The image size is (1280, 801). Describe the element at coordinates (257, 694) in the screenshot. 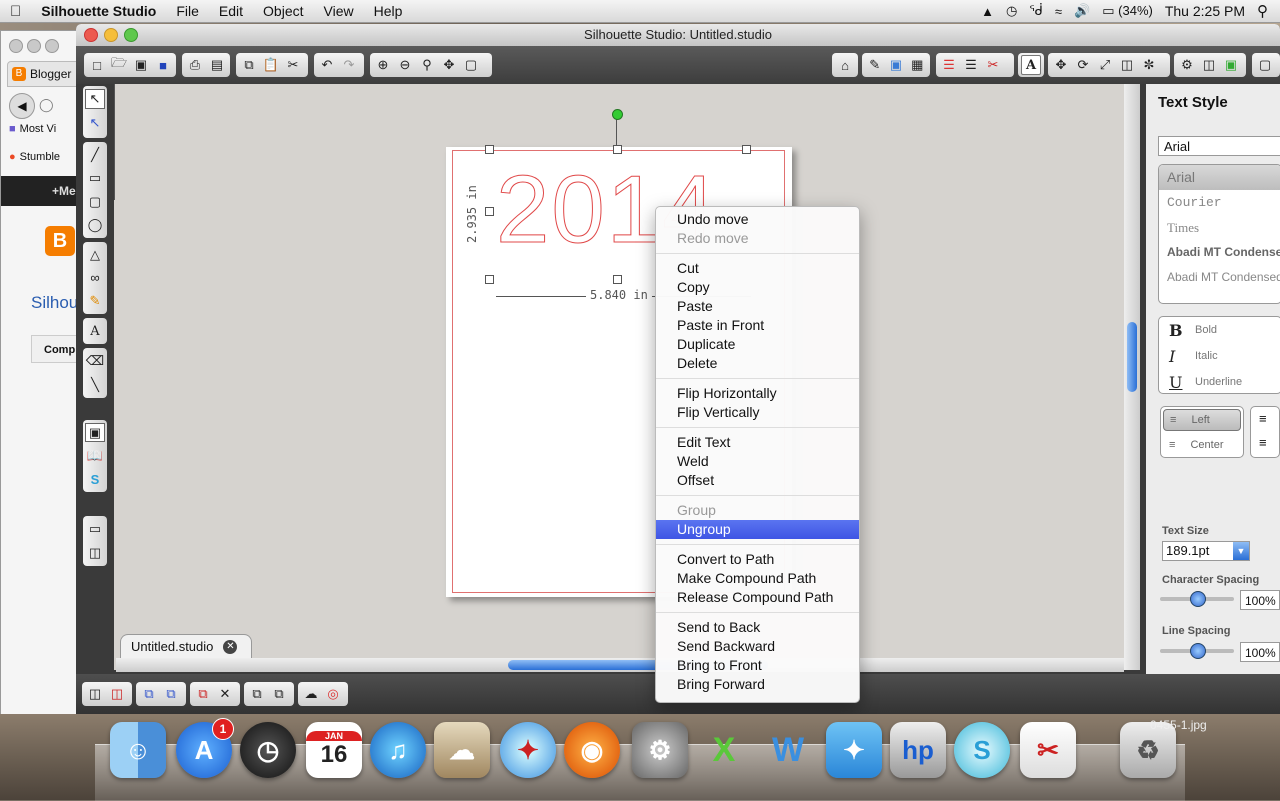

I see `send-to-back-icon: ⧉` at that location.